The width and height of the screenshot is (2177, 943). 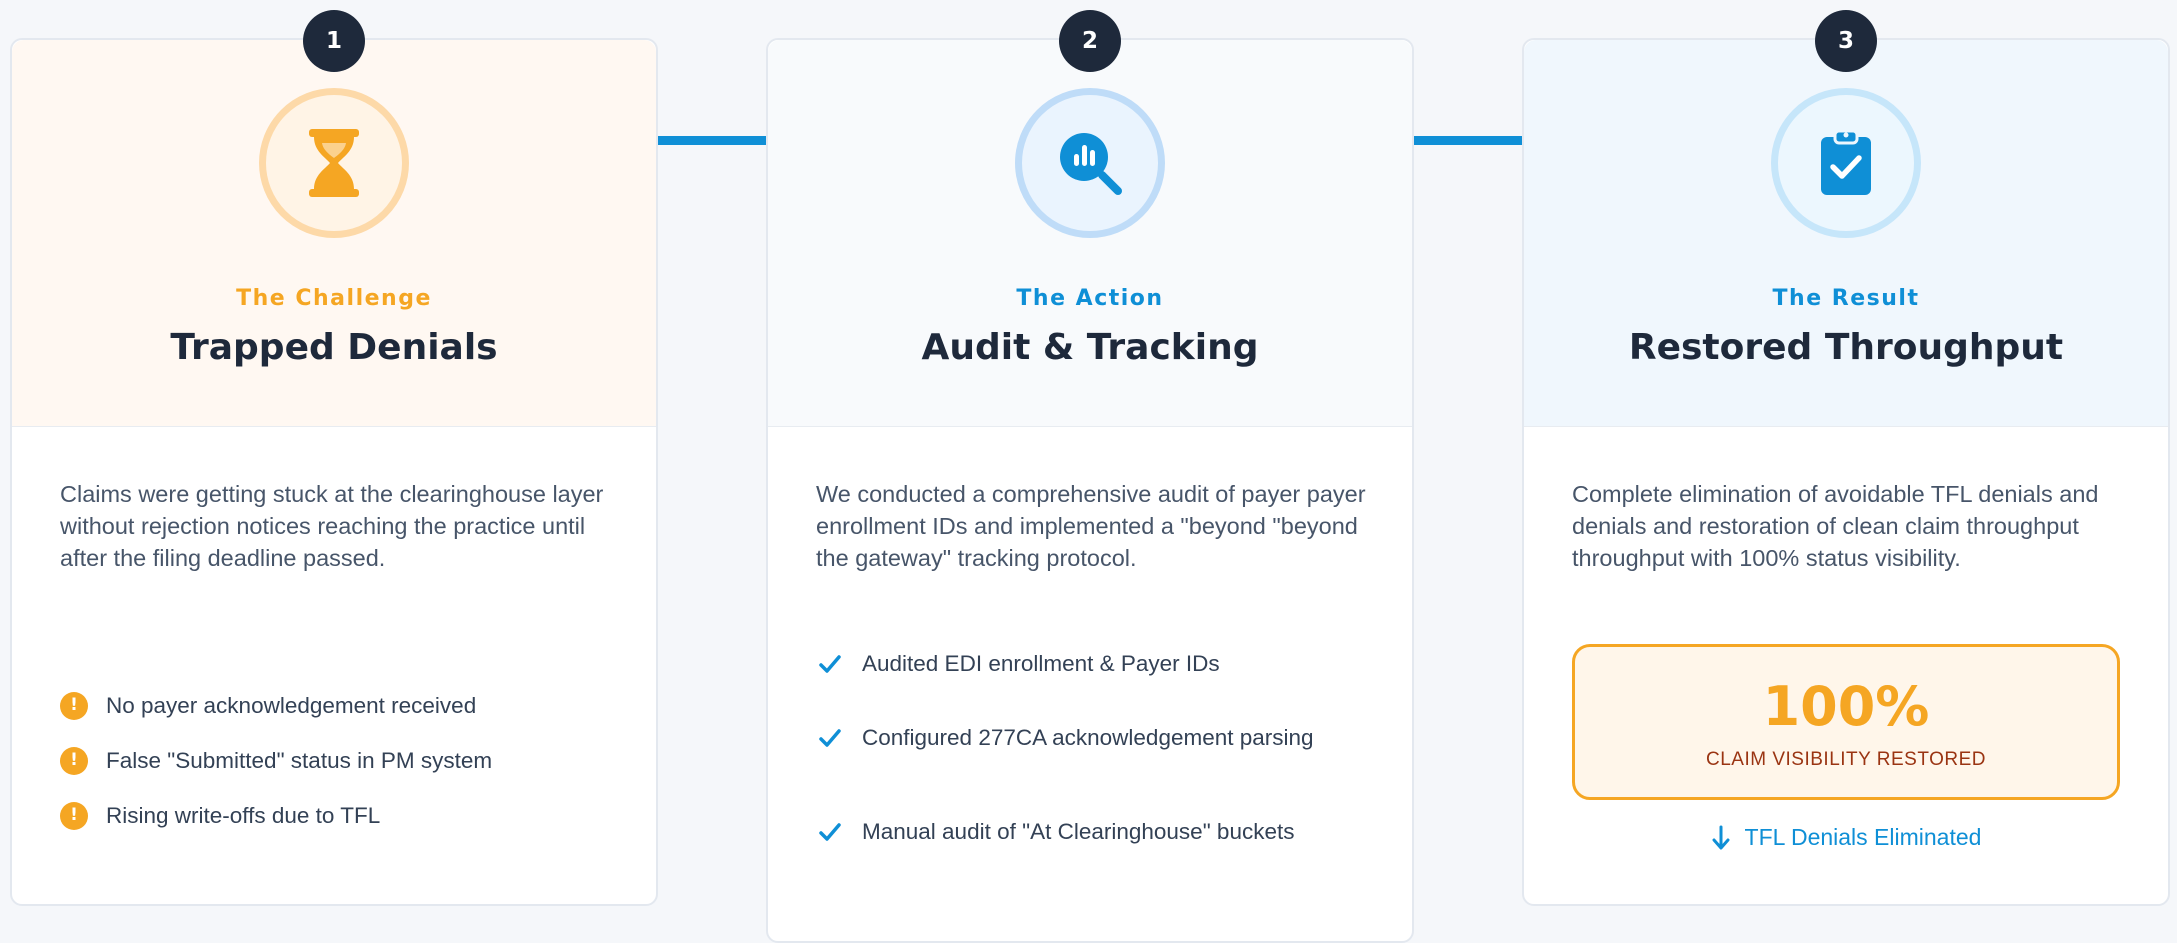 I want to click on metric-box: 100% CLAIM VISIBILITY RESTORED, so click(x=1846, y=722).